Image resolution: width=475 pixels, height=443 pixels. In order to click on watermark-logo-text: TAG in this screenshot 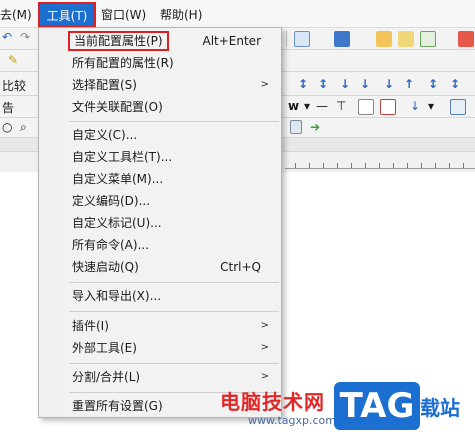, I will do `click(377, 406)`.